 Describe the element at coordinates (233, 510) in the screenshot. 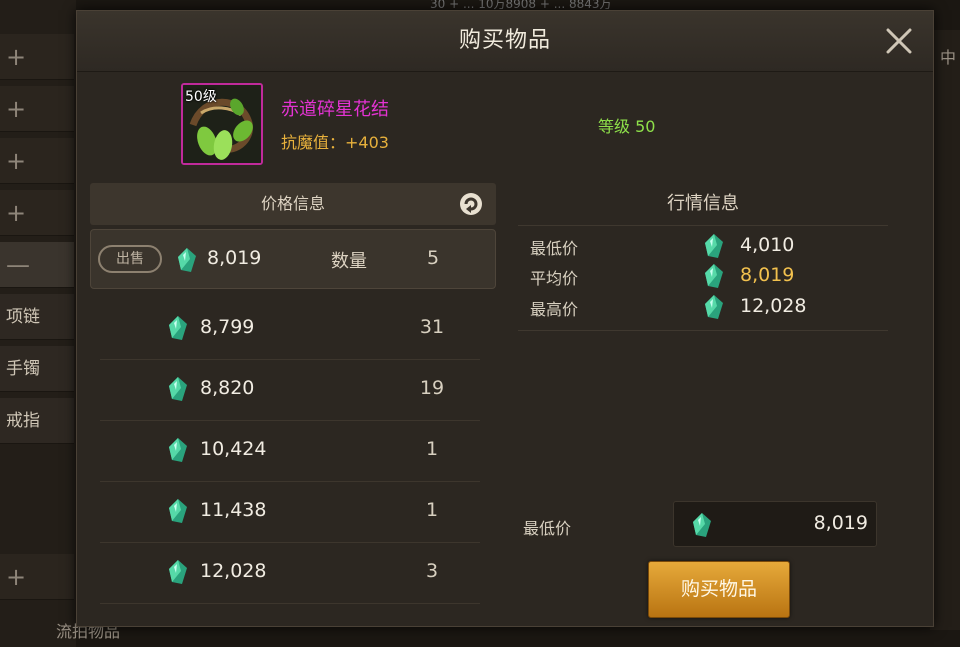

I see `listing-price: 11,438` at that location.